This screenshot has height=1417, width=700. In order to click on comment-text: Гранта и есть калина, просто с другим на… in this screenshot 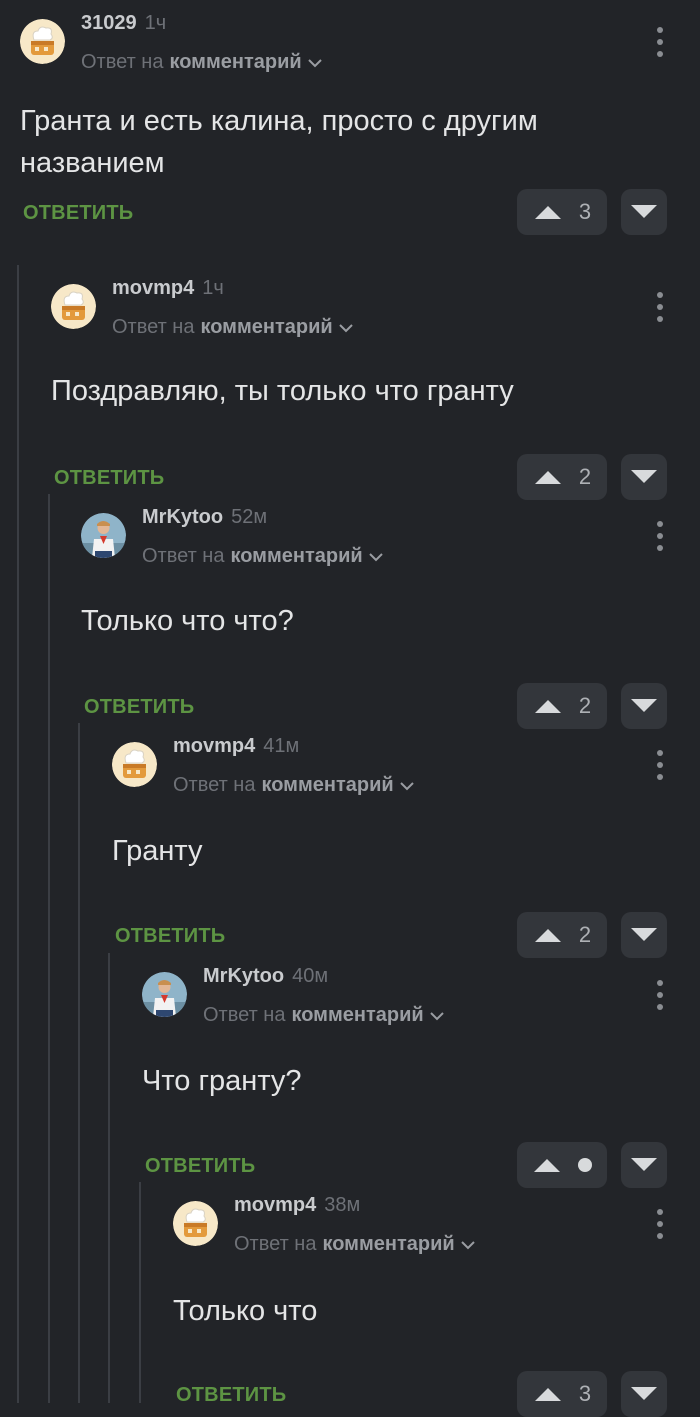, I will do `click(279, 142)`.